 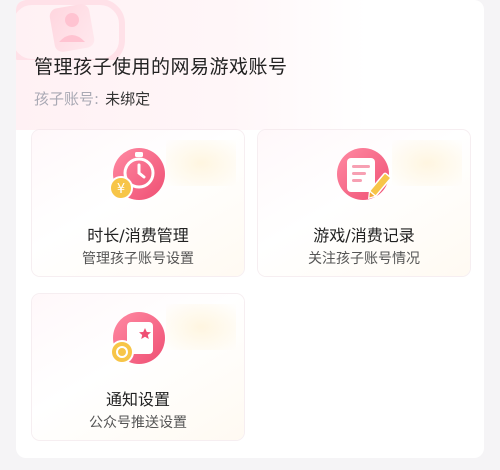 I want to click on notification-star-icon, so click(x=137, y=338).